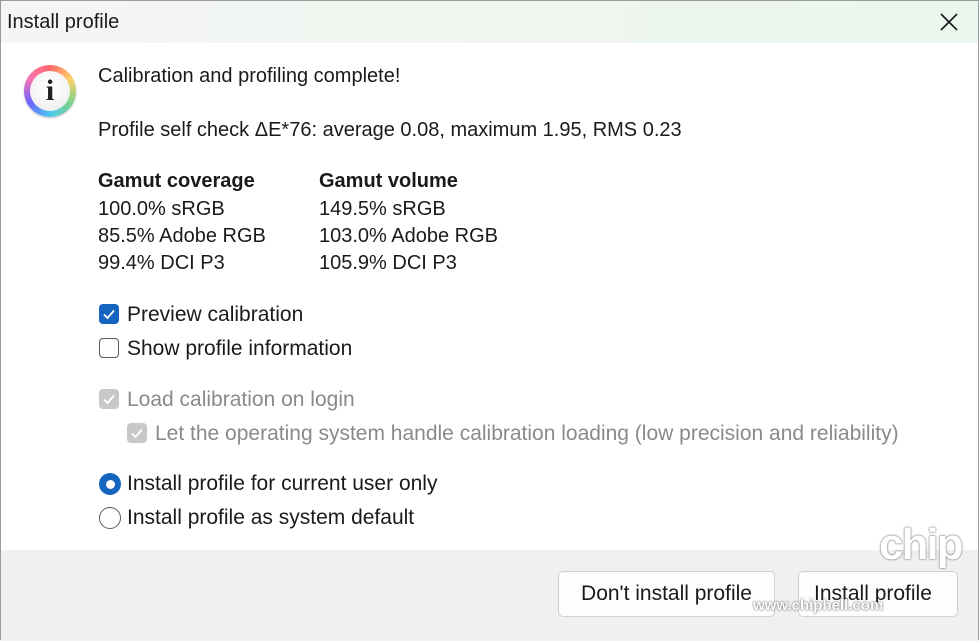 This screenshot has width=979, height=641. What do you see at coordinates (489, 22) in the screenshot?
I see `title-bar: Install profile` at bounding box center [489, 22].